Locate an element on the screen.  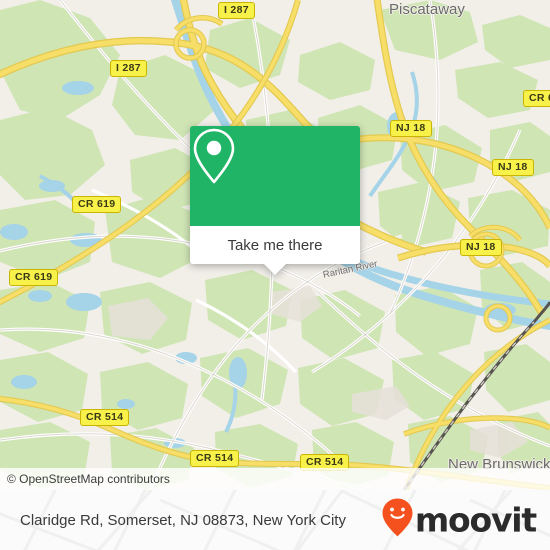
moovit-logo: moovit is located at coordinates (459, 520).